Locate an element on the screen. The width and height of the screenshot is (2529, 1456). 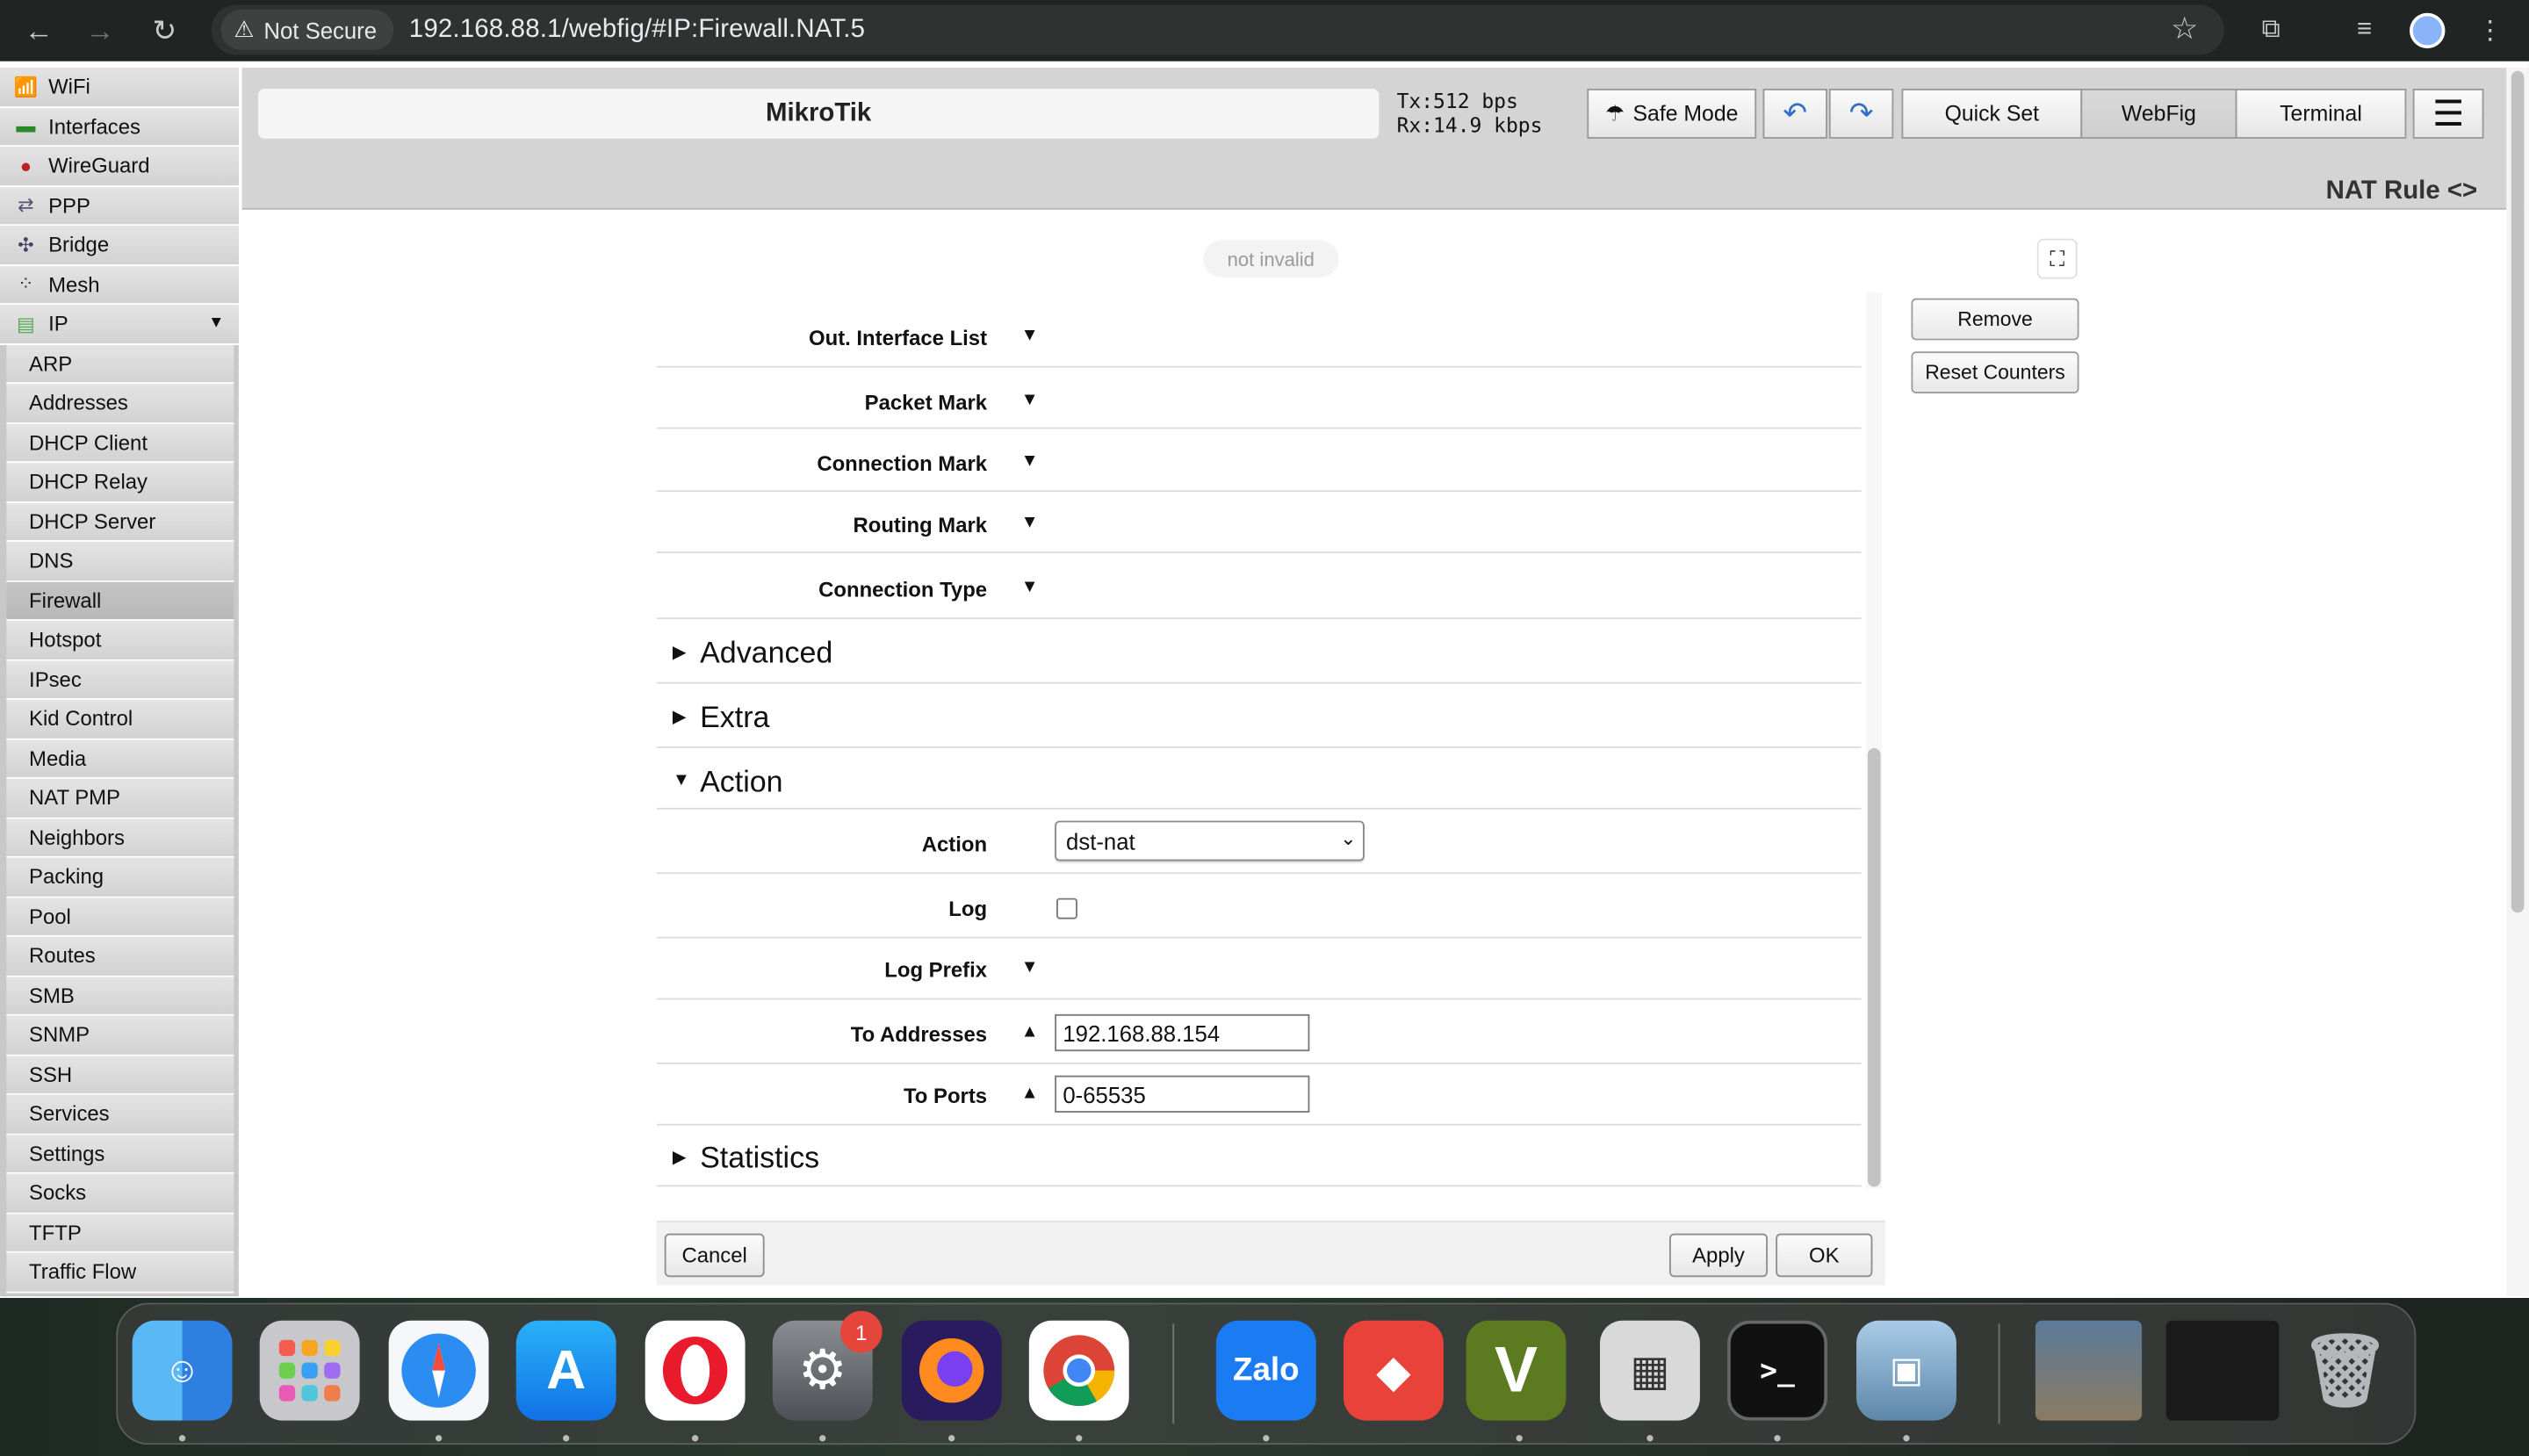
log-checkbox is located at coordinates (1067, 908).